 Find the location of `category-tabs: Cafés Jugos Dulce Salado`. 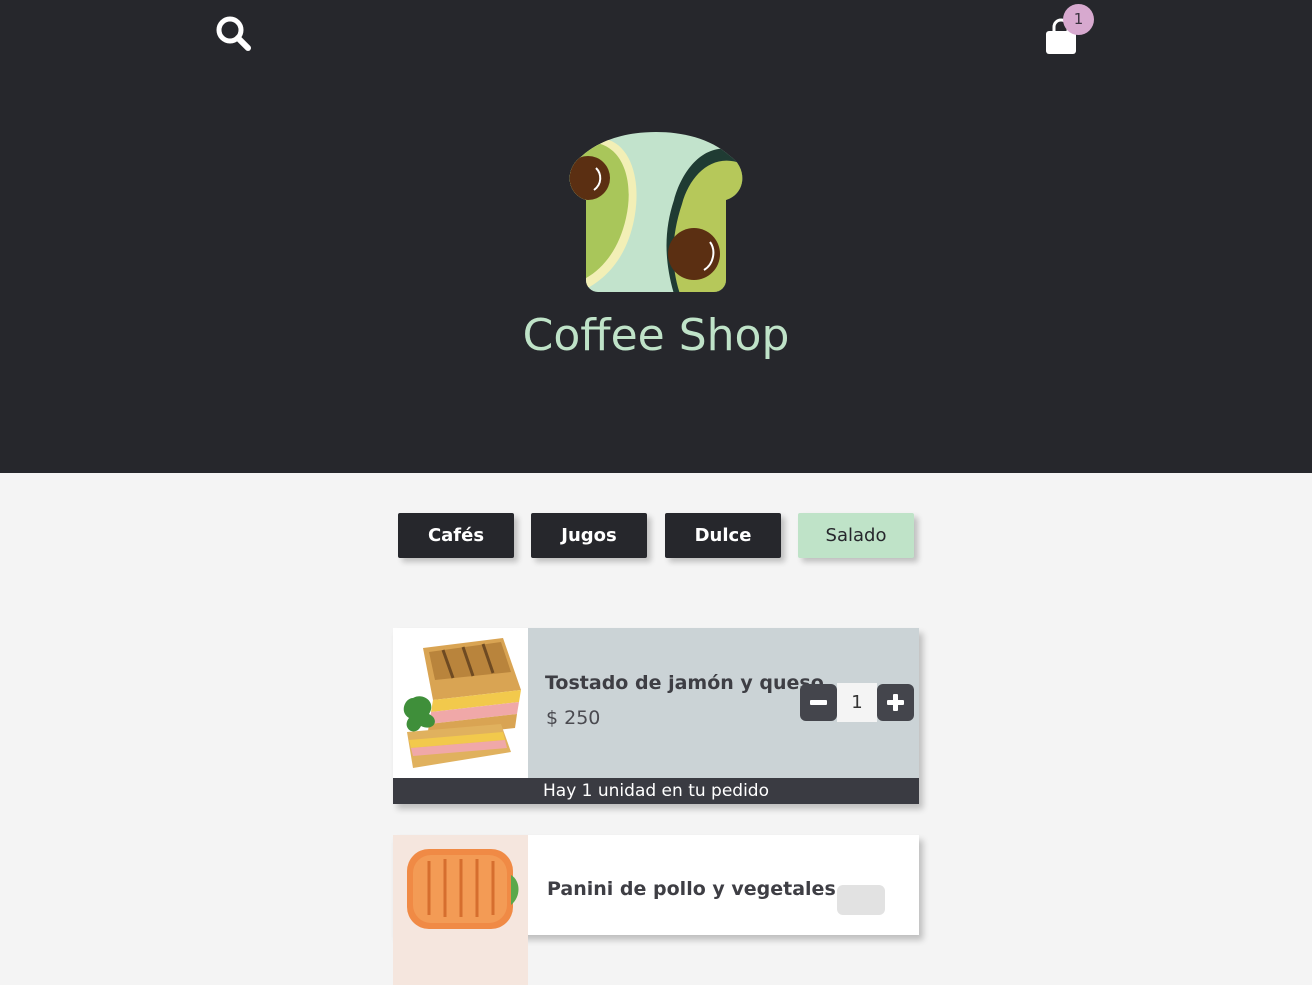

category-tabs: Cafés Jugos Dulce Salado is located at coordinates (658, 536).